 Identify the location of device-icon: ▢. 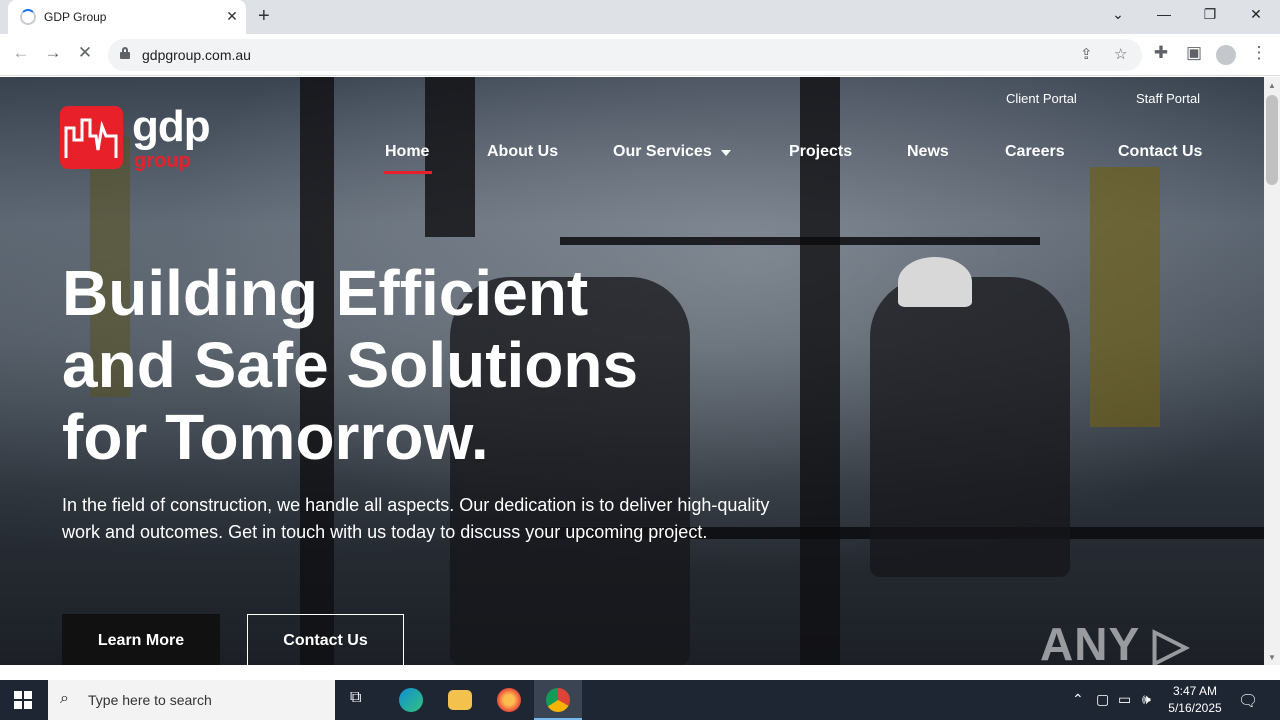
(1102, 699).